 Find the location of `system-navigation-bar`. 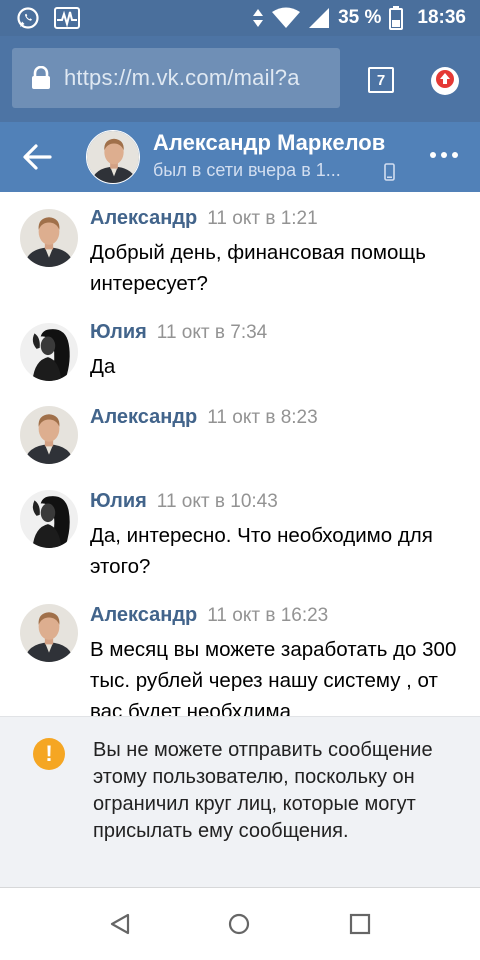

system-navigation-bar is located at coordinates (240, 924).